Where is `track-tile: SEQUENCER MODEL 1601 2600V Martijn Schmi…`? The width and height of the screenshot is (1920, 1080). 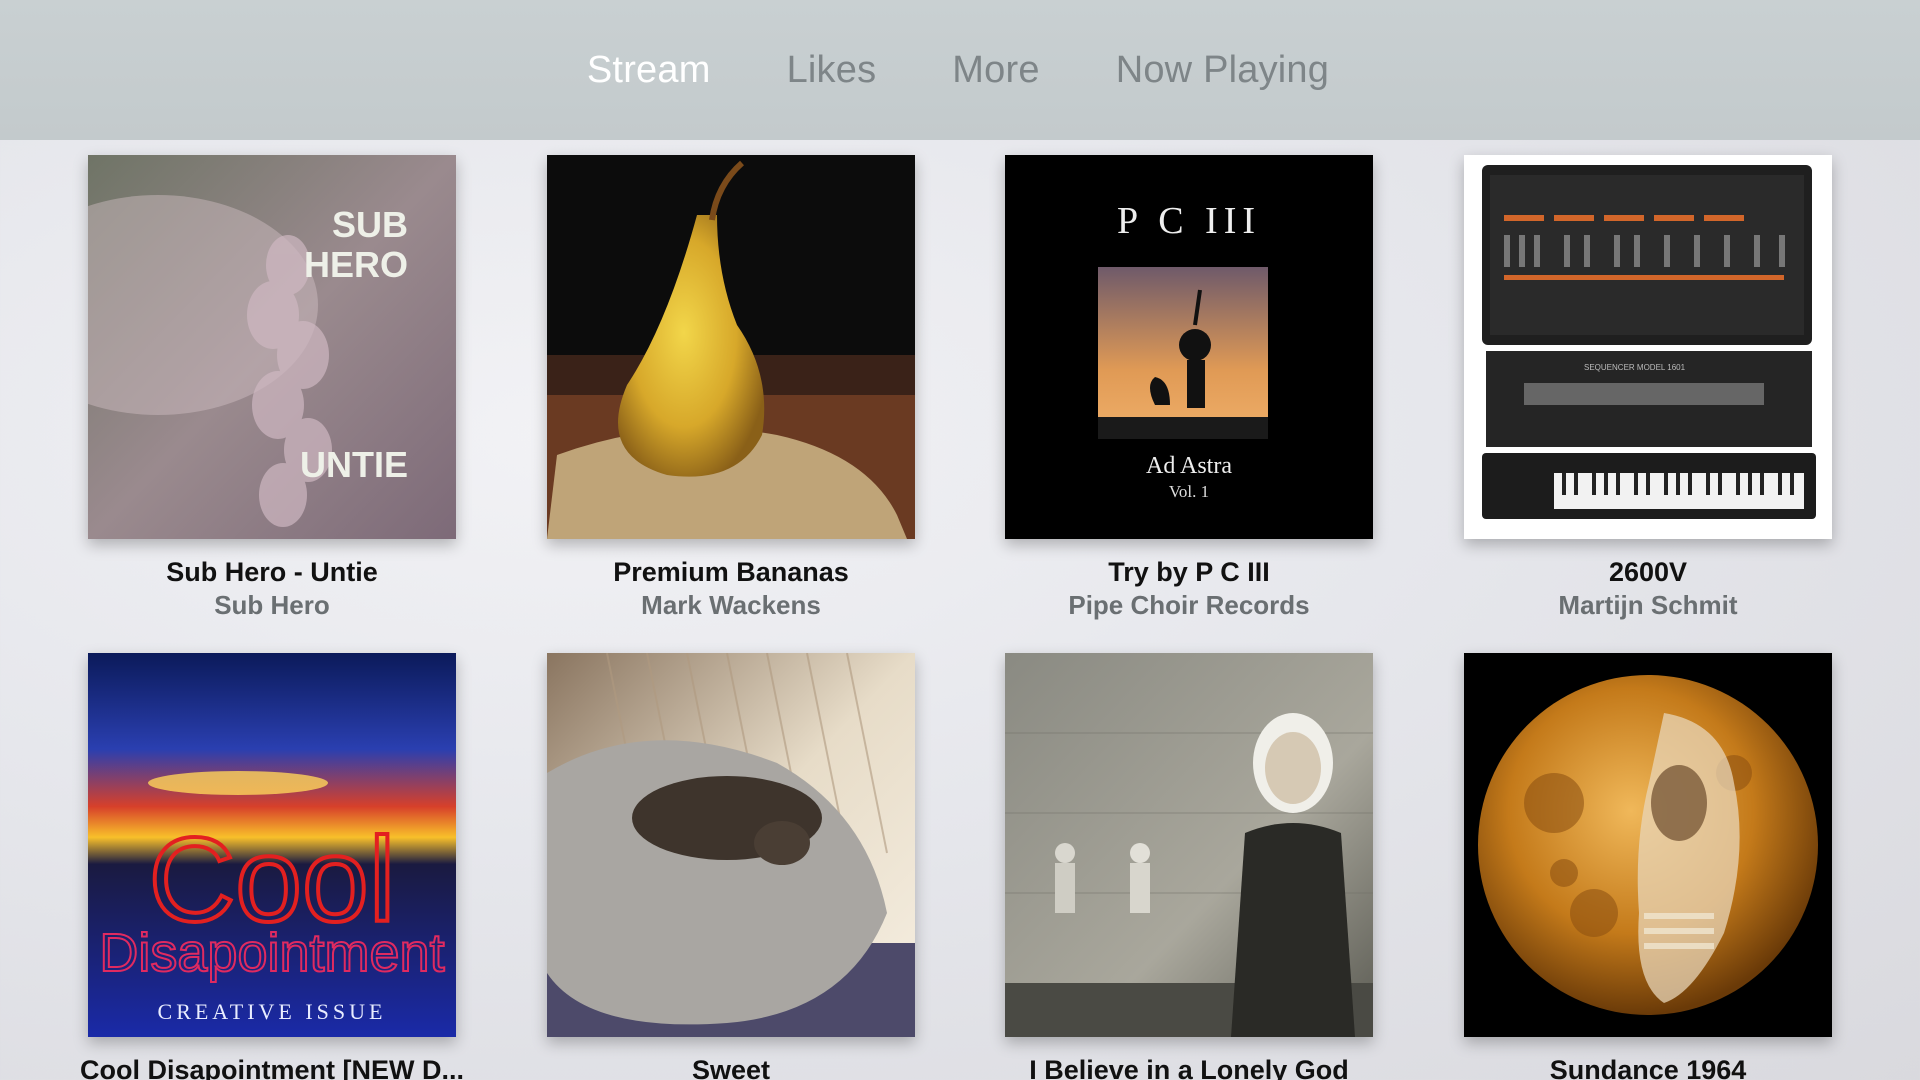
track-tile: SEQUENCER MODEL 1601 2600V Martijn Schmi… is located at coordinates (1648, 388).